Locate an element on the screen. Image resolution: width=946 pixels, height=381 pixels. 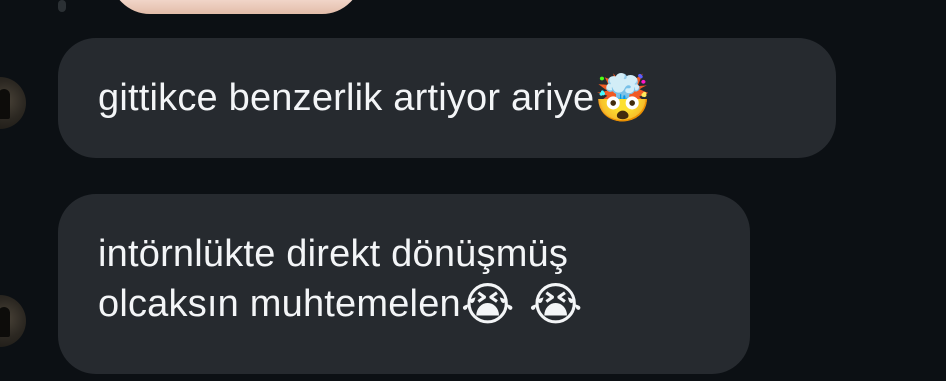
previous-image-message is located at coordinates (236, 7).